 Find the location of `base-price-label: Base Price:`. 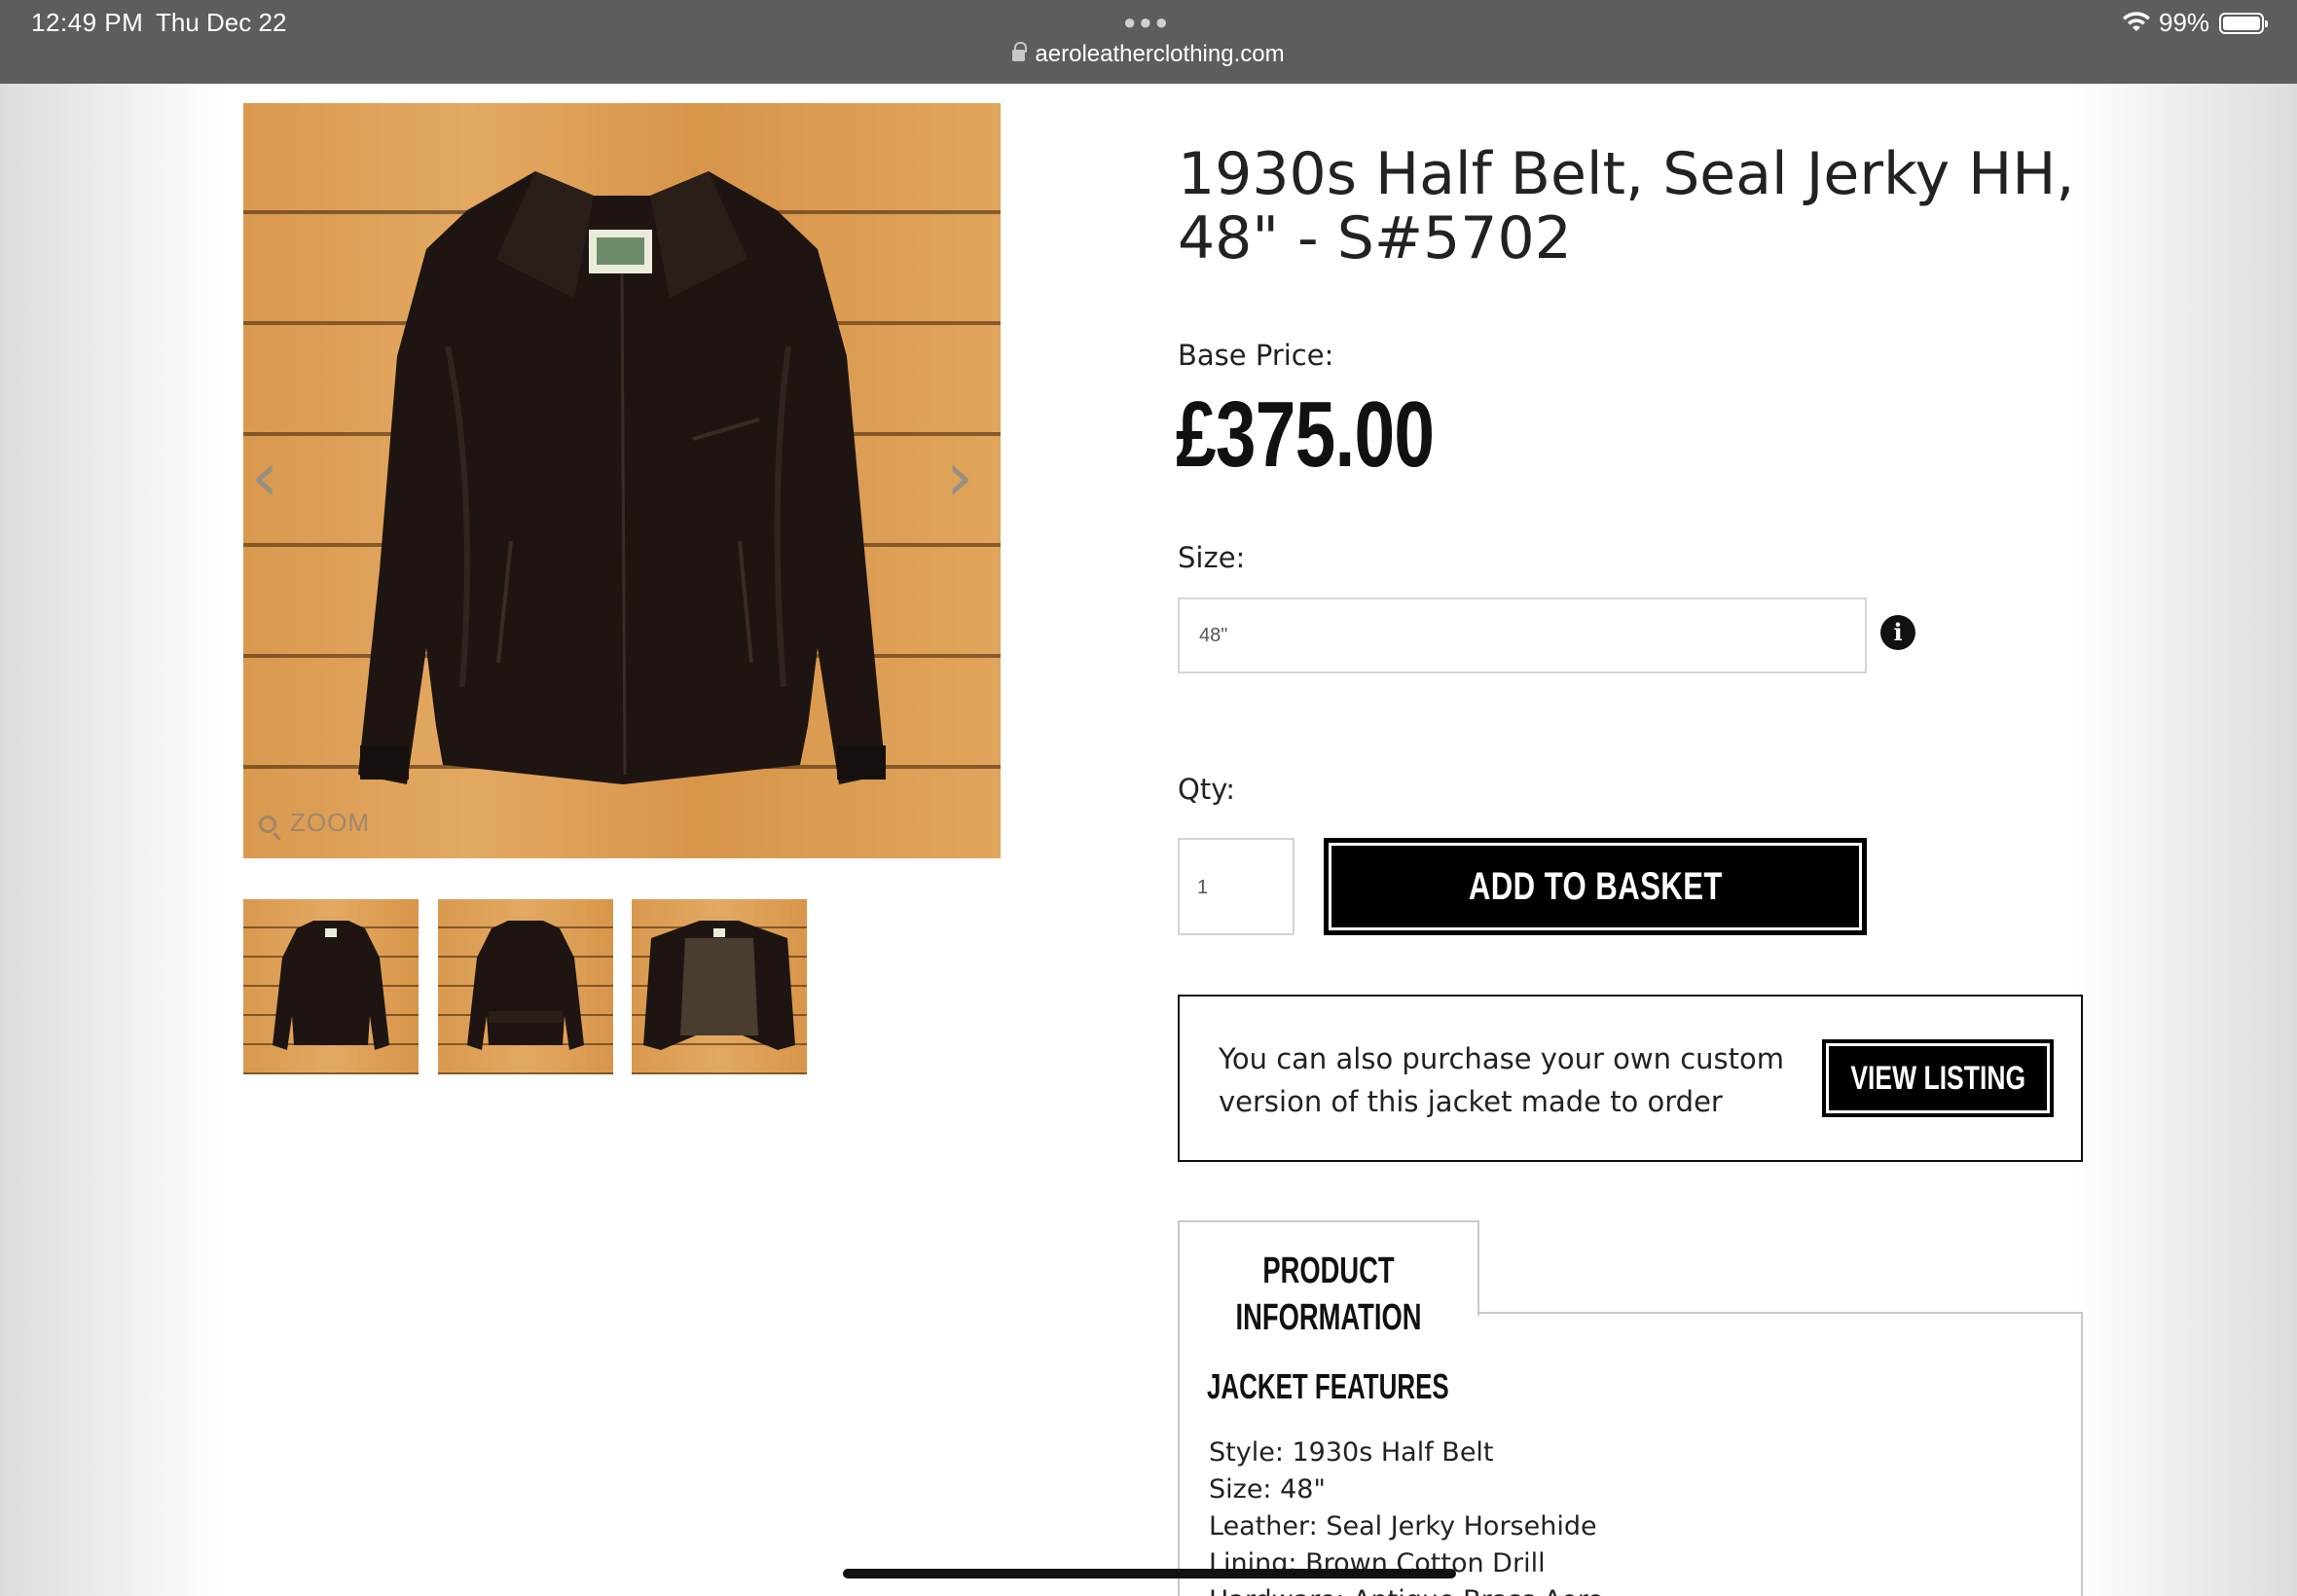

base-price-label: Base Price: is located at coordinates (1256, 355).